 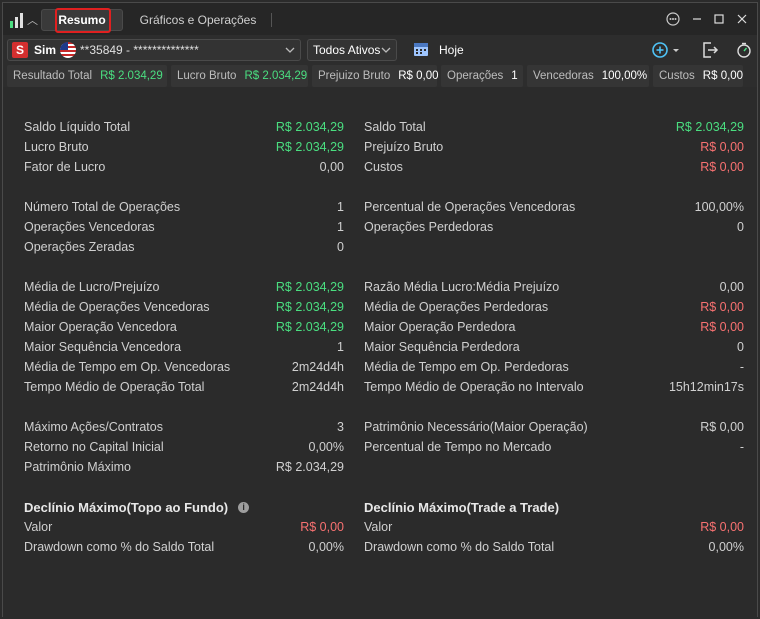 I want to click on stat-vencedoras: Vencedoras 100,00%, so click(x=588, y=76).